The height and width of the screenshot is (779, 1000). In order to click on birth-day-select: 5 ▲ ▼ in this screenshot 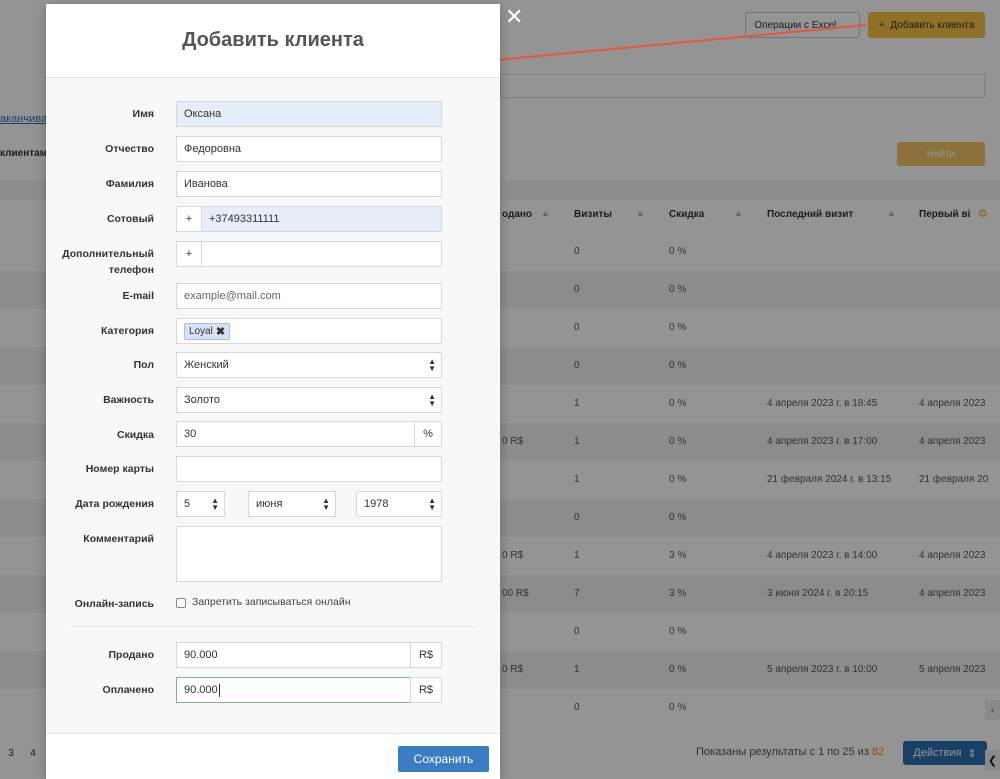, I will do `click(200, 504)`.